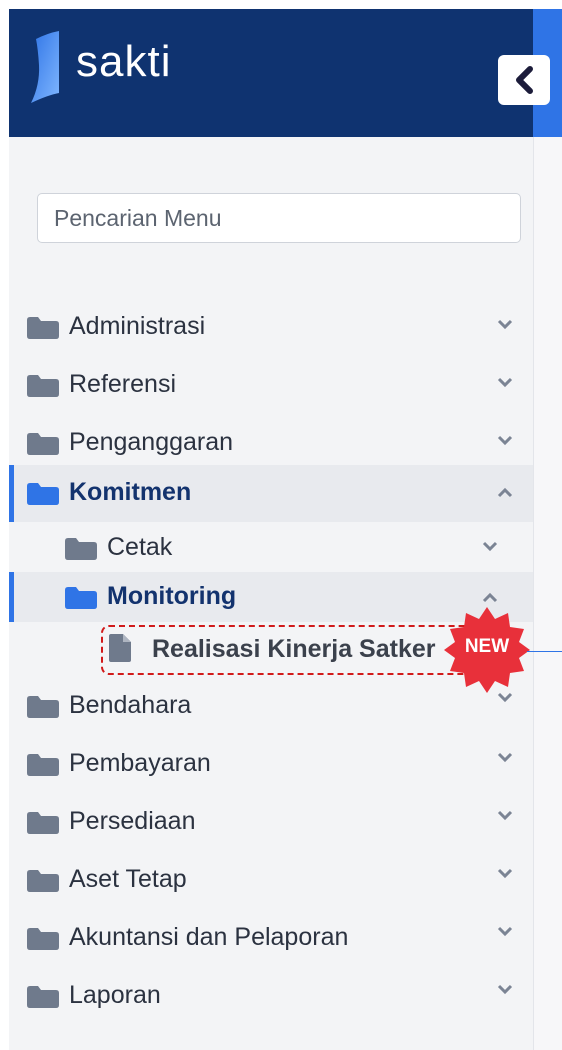  What do you see at coordinates (140, 547) in the screenshot?
I see `sidebar-item-label: Cetak` at bounding box center [140, 547].